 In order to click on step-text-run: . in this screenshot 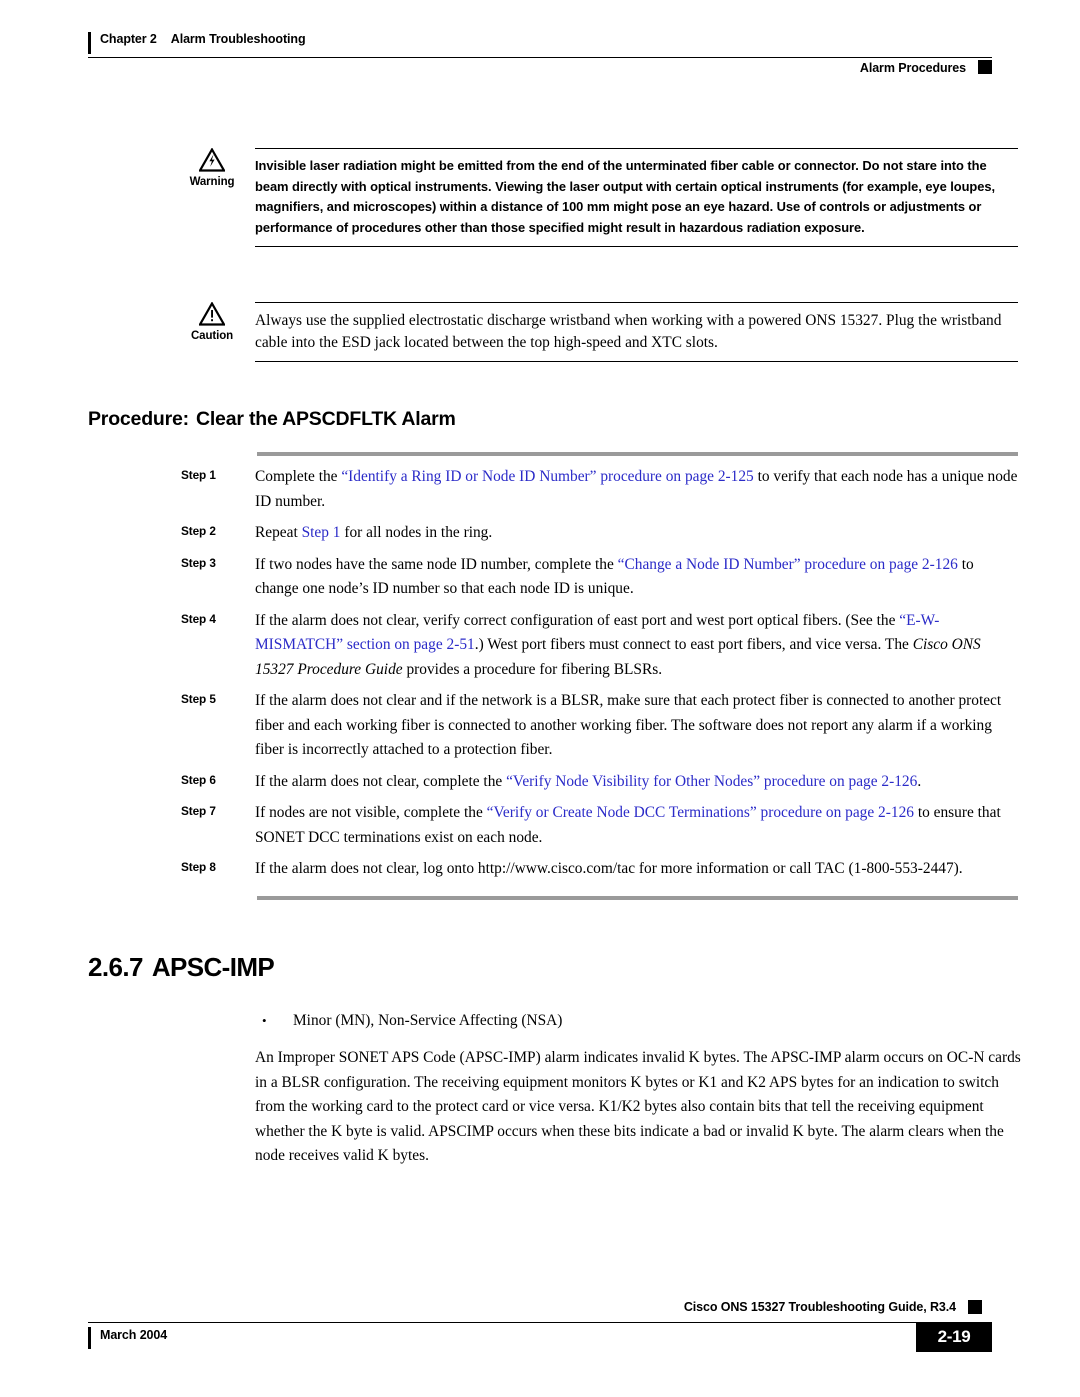, I will do `click(919, 781)`.